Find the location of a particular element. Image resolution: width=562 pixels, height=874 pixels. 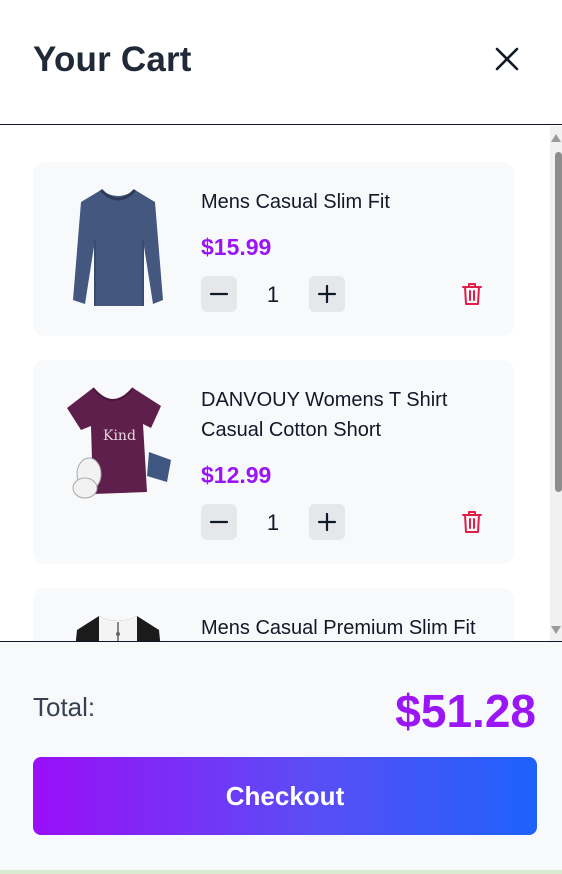

checkout-button: Checkout is located at coordinates (285, 796).